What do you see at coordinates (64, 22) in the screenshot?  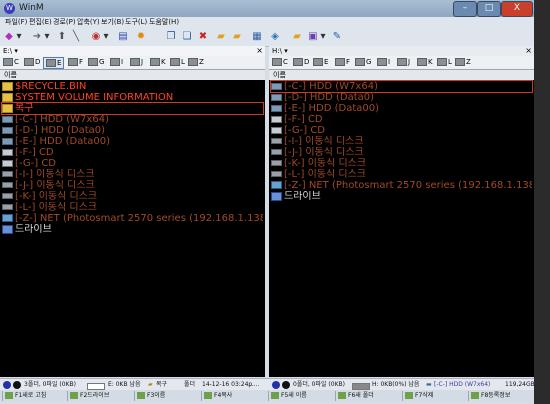 I see `menu-path: 경로(P)` at bounding box center [64, 22].